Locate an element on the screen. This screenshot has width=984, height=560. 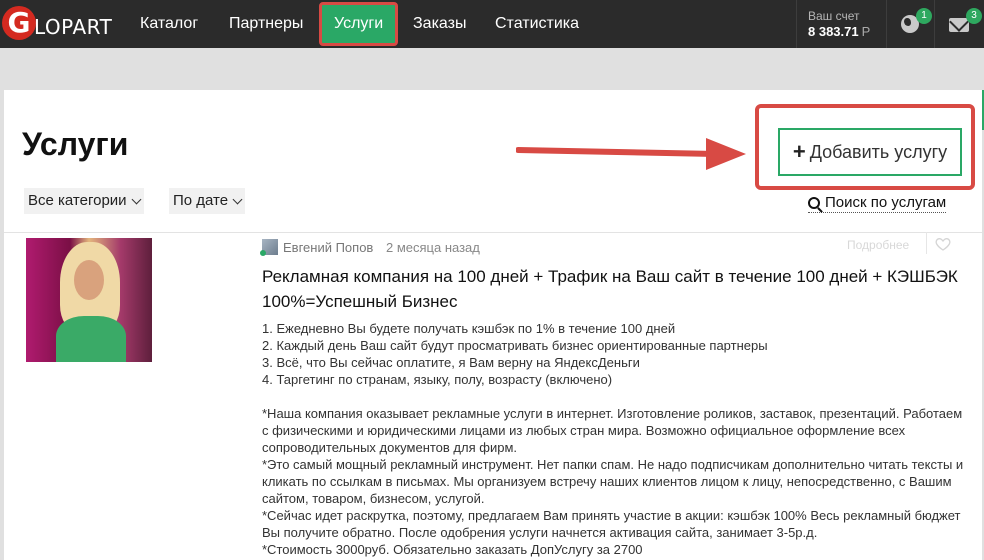
currency-sign: Р is located at coordinates (866, 31).